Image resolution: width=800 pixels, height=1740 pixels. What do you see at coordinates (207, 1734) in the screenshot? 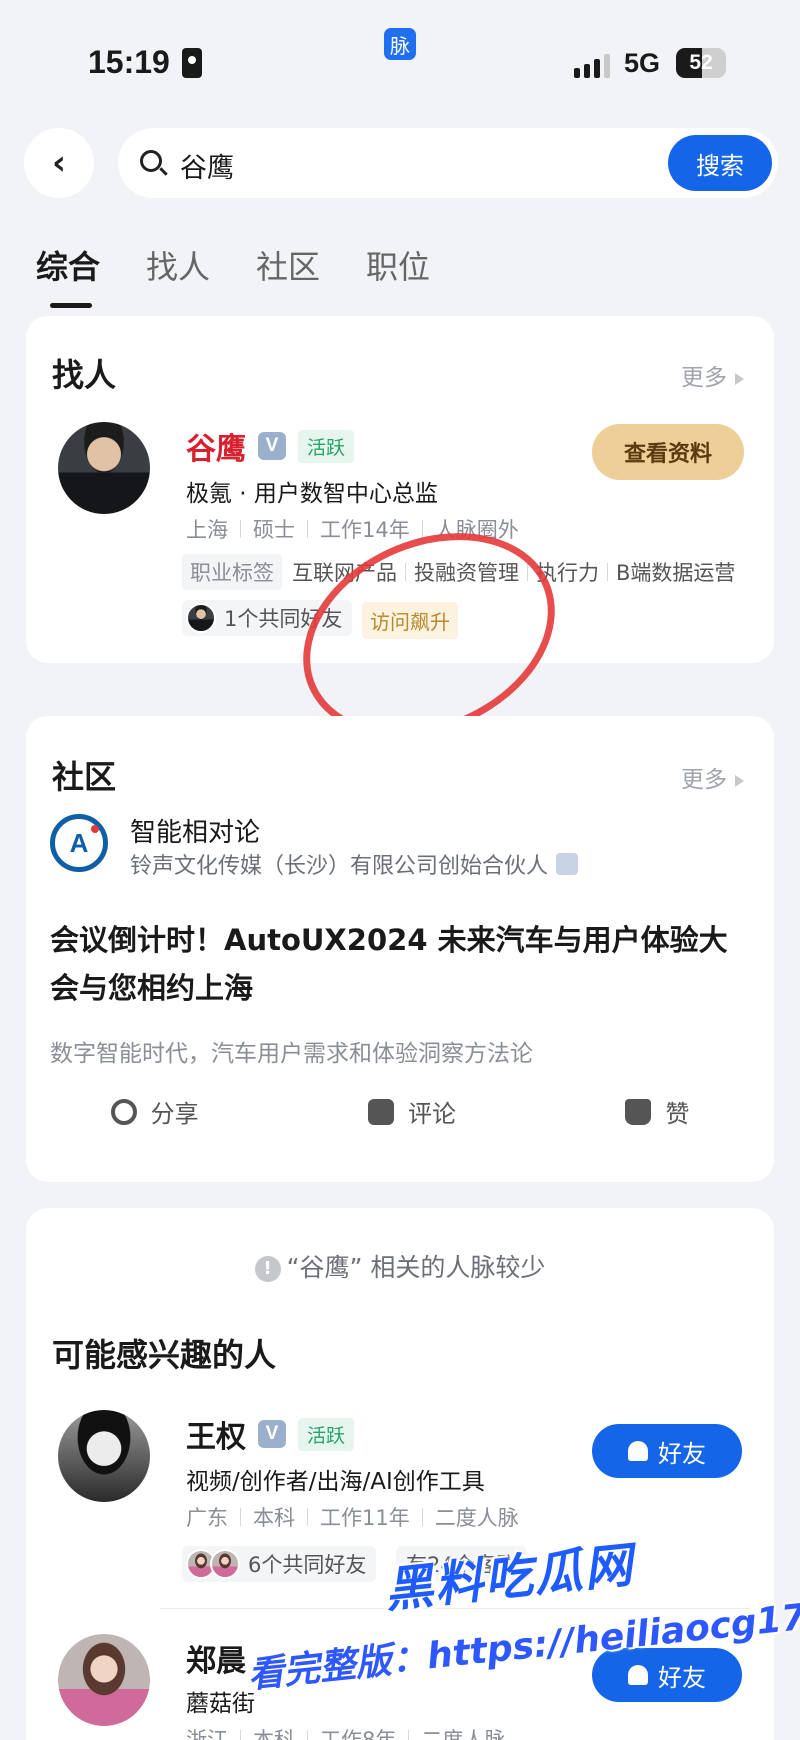
I see `meta-location: 浙江` at bounding box center [207, 1734].